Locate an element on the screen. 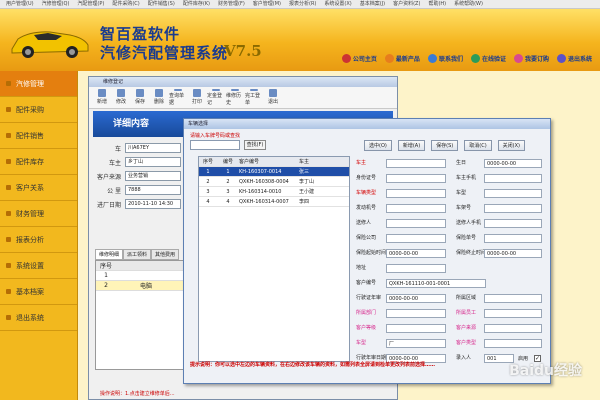 The image size is (600, 400). plate-field: 川A67EY is located at coordinates (153, 148).